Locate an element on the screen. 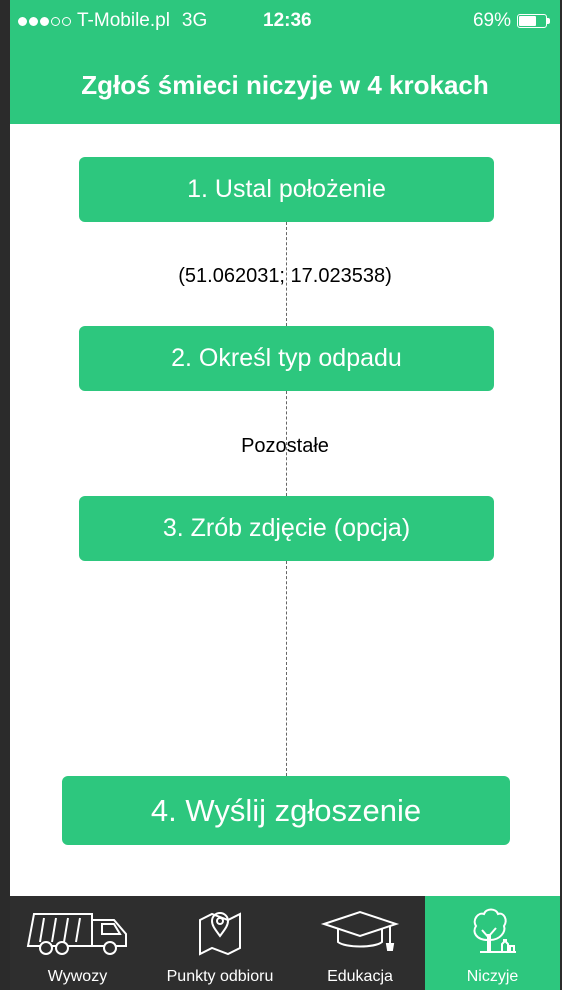 Image resolution: width=562 pixels, height=990 pixels. tab-niczyje: Niczyje is located at coordinates (492, 943).